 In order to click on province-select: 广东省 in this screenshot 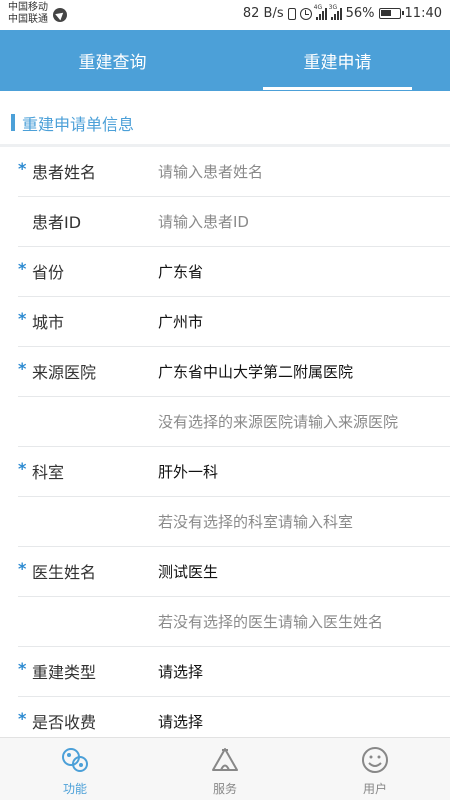, I will do `click(180, 271)`.